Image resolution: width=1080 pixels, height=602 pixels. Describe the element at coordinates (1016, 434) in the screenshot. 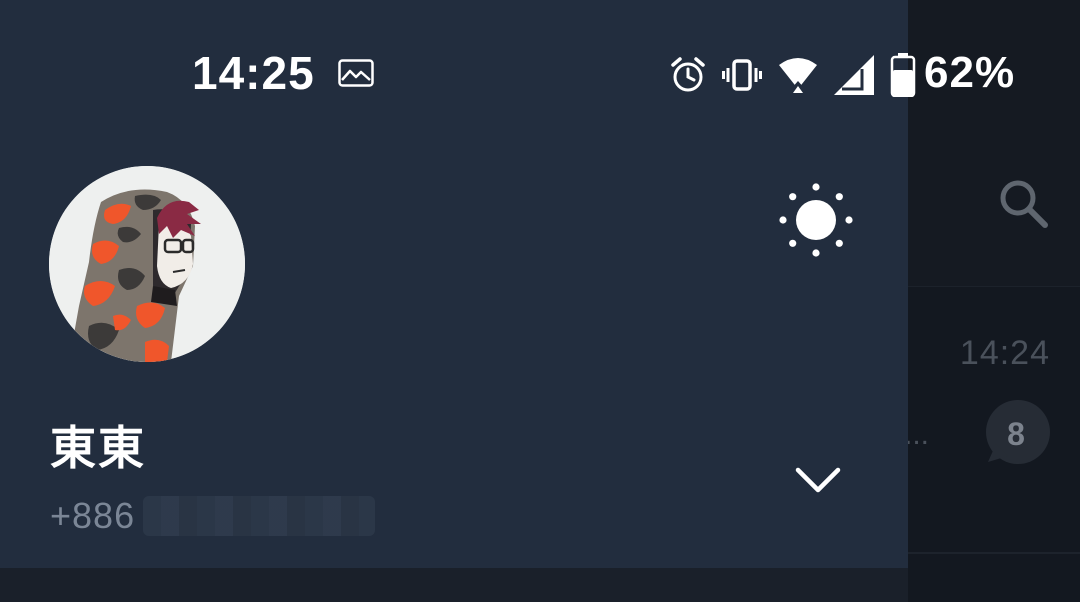

I see `unread-count: 8` at that location.